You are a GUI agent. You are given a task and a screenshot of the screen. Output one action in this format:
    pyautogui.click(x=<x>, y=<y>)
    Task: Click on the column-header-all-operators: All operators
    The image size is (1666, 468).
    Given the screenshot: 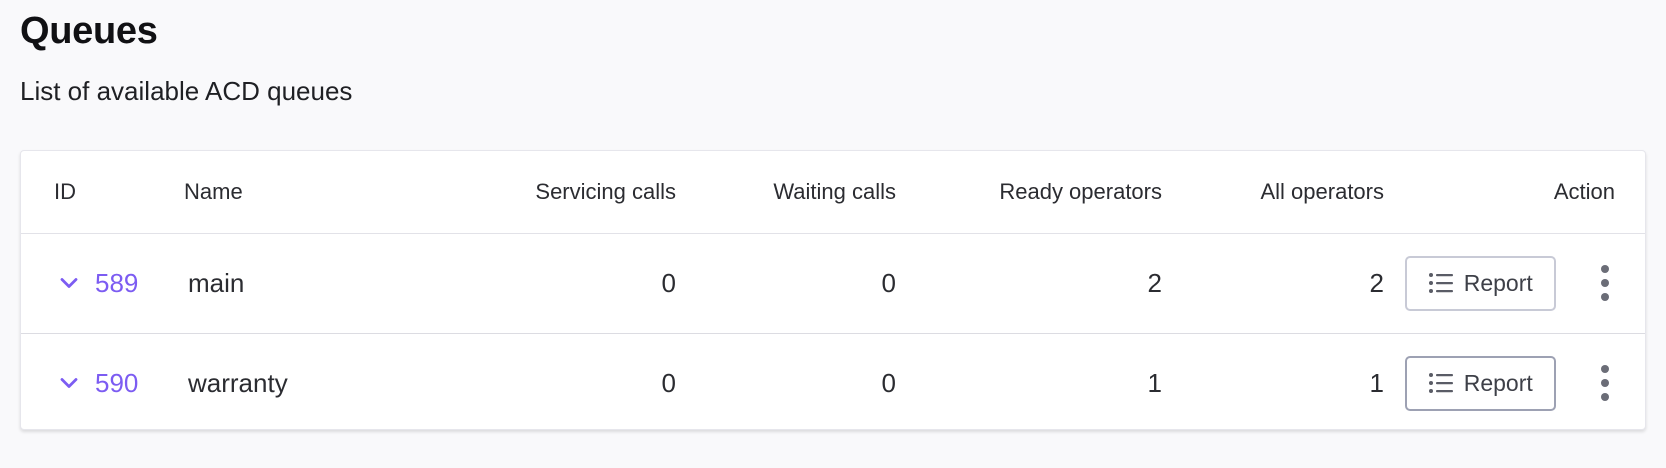 What is the action you would take?
    pyautogui.click(x=1273, y=192)
    